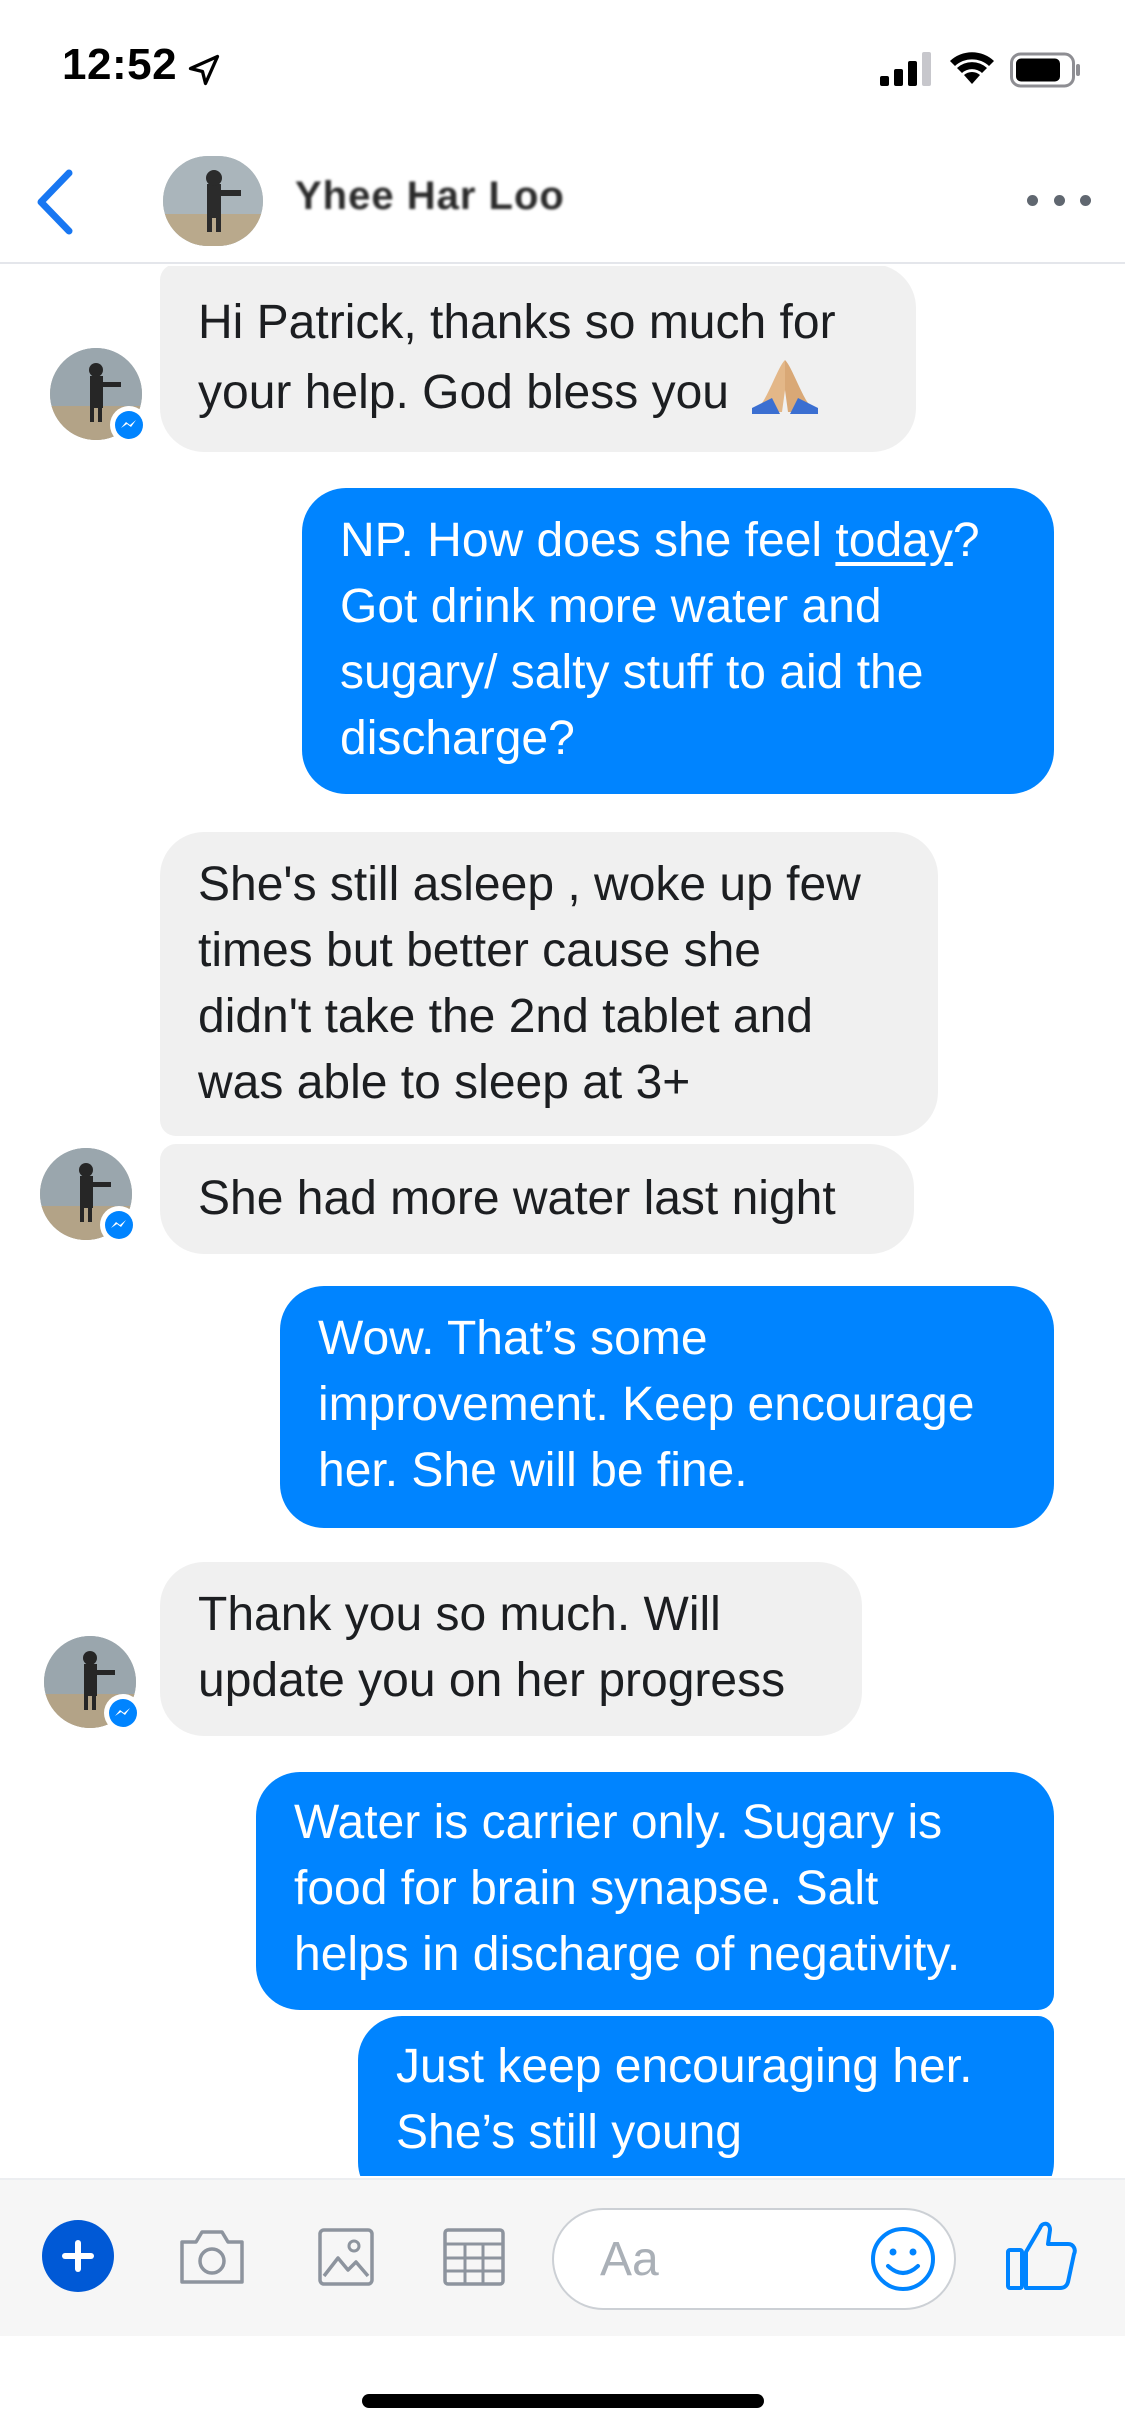 This screenshot has height=2436, width=1125. What do you see at coordinates (563, 2401) in the screenshot?
I see `home-indicator` at bounding box center [563, 2401].